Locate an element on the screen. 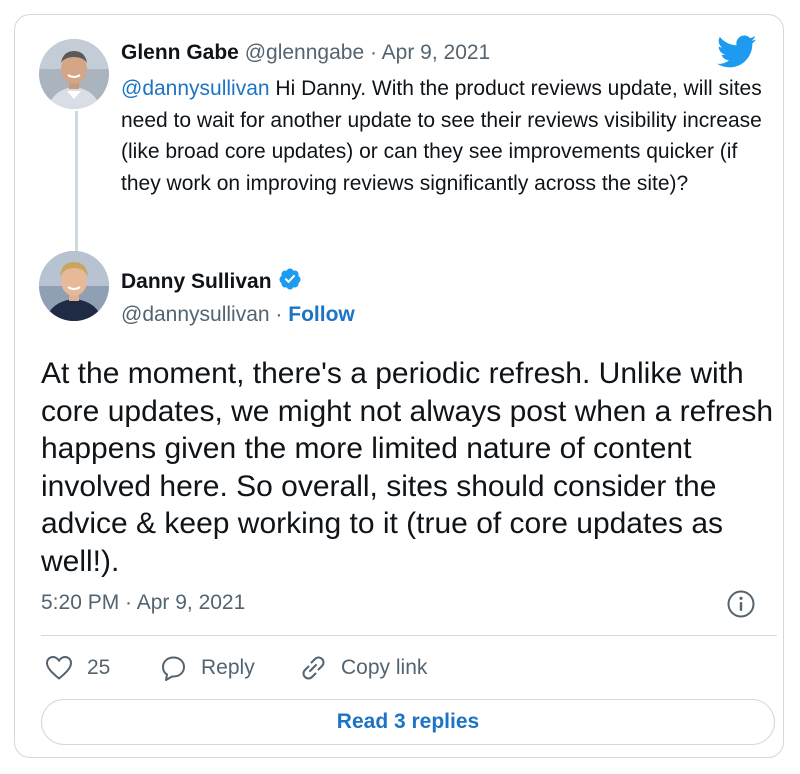  thread-line is located at coordinates (76, 181).